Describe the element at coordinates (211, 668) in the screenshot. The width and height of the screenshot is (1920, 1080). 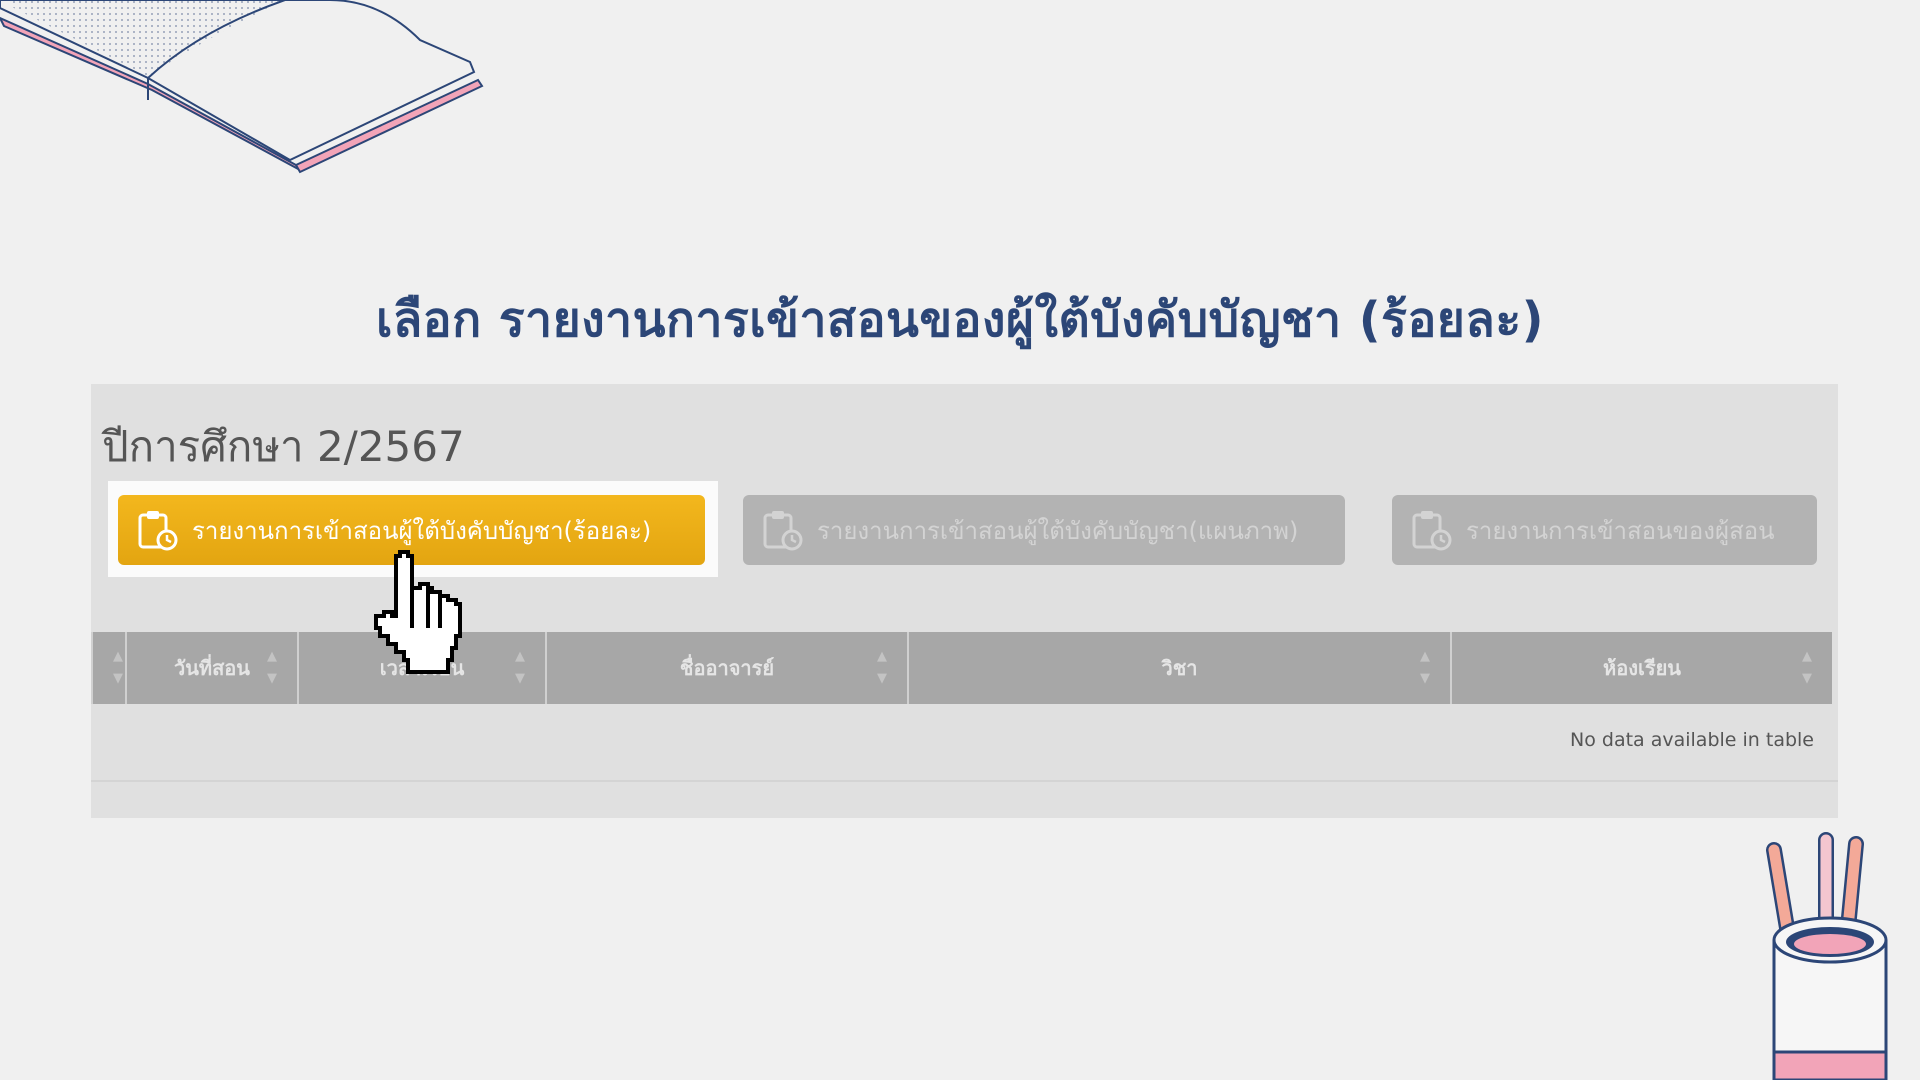
I see `column-header-date: วันที่สอน ▲ ▼` at that location.